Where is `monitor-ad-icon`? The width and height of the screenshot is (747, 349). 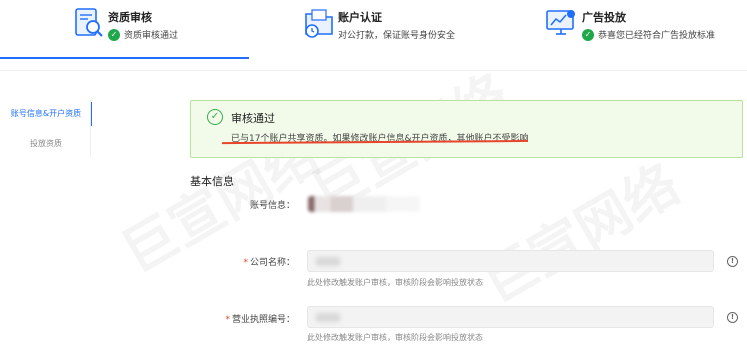
monitor-ad-icon is located at coordinates (560, 22).